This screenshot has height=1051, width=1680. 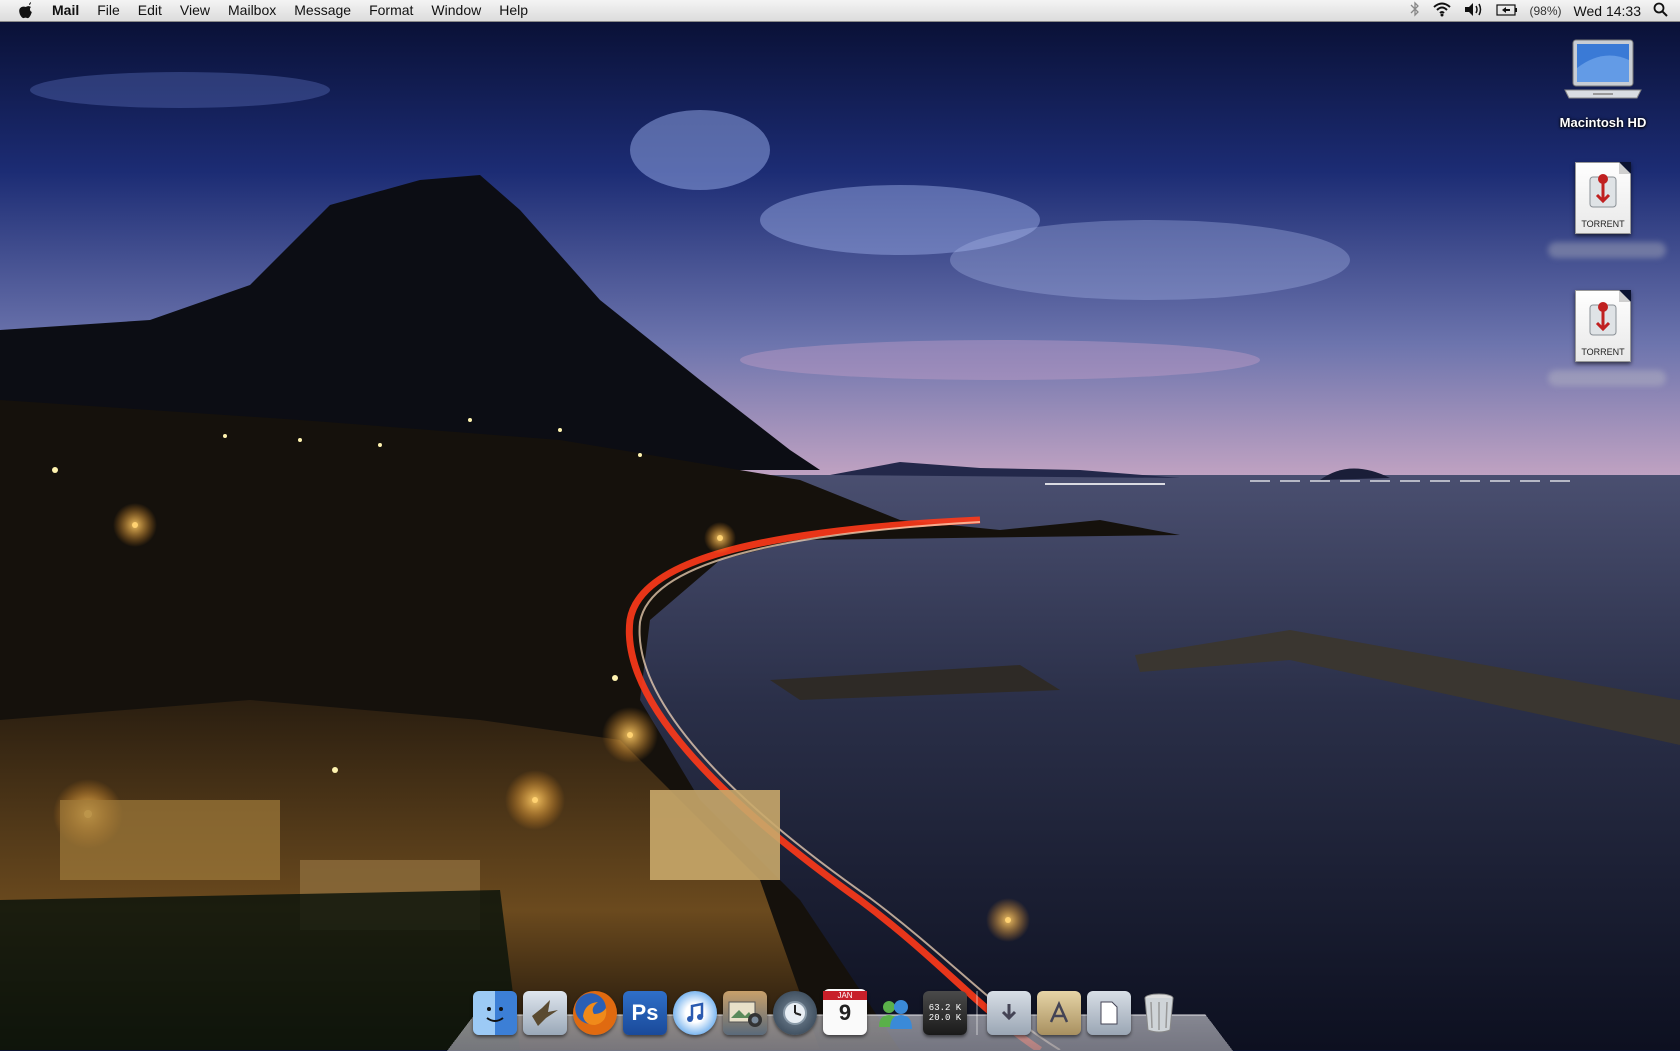 What do you see at coordinates (456, 10) in the screenshot?
I see `menu-window: Window` at bounding box center [456, 10].